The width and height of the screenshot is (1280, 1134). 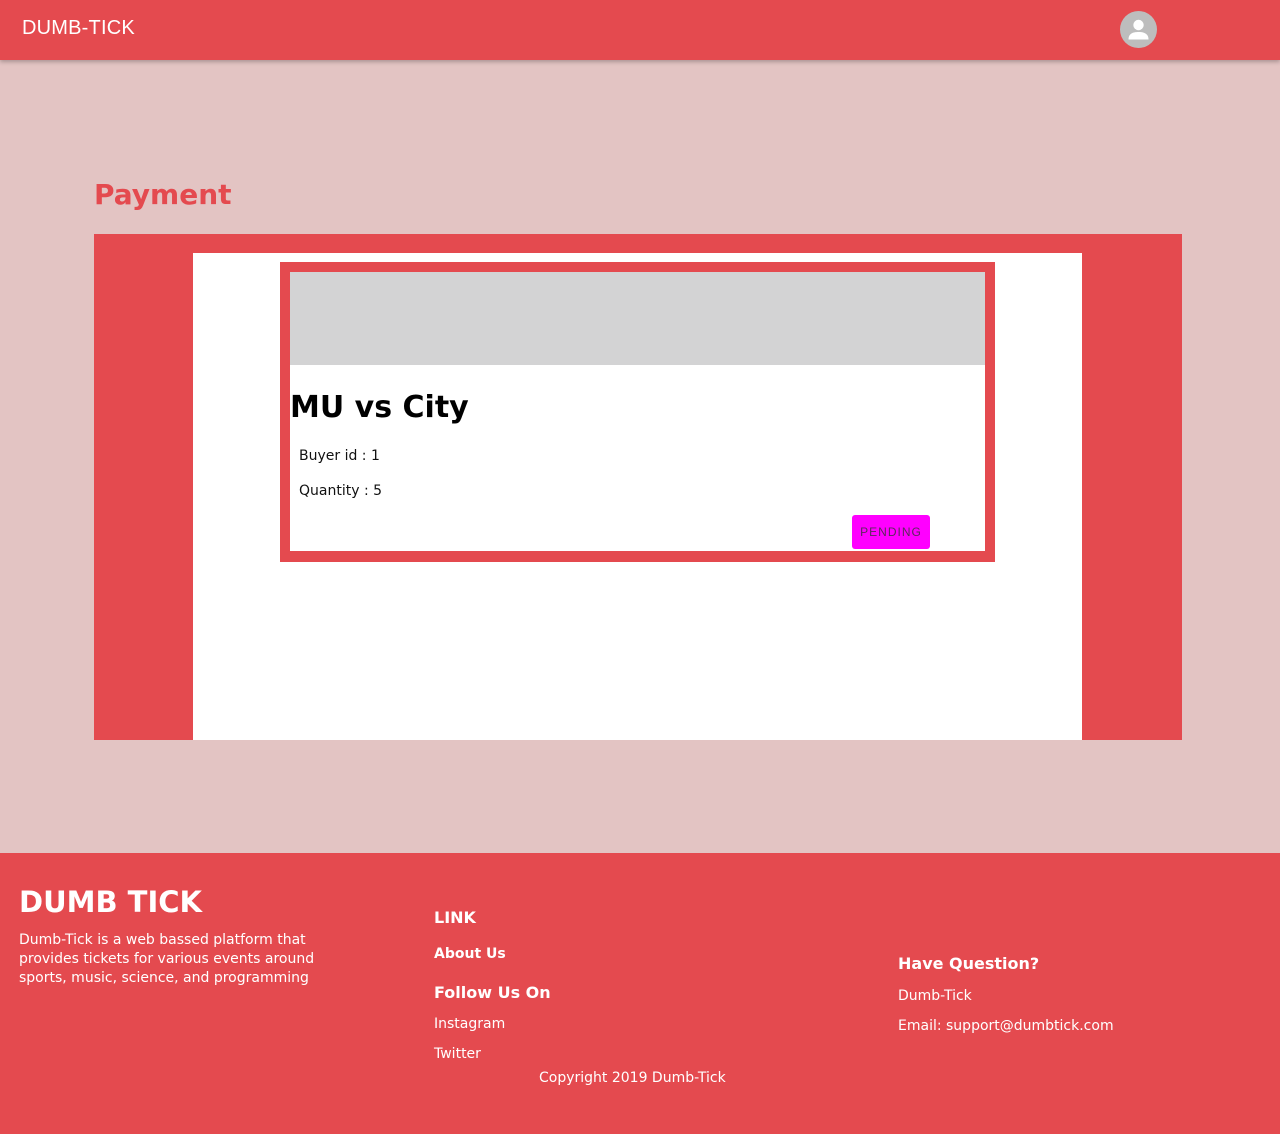 I want to click on footer-contact-email: Email: support@dumbtick.com, so click(x=1006, y=1026).